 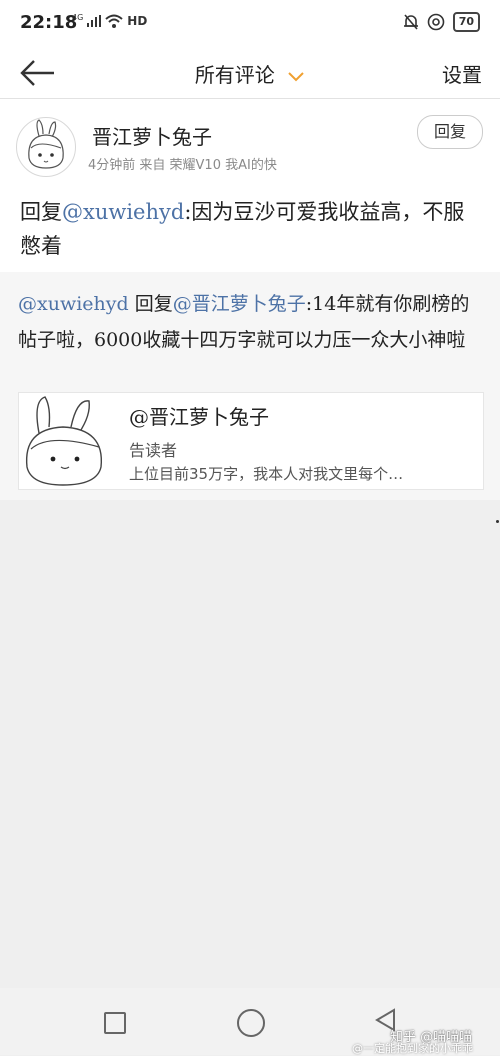 What do you see at coordinates (296, 76) in the screenshot?
I see `chevron-down-icon` at bounding box center [296, 76].